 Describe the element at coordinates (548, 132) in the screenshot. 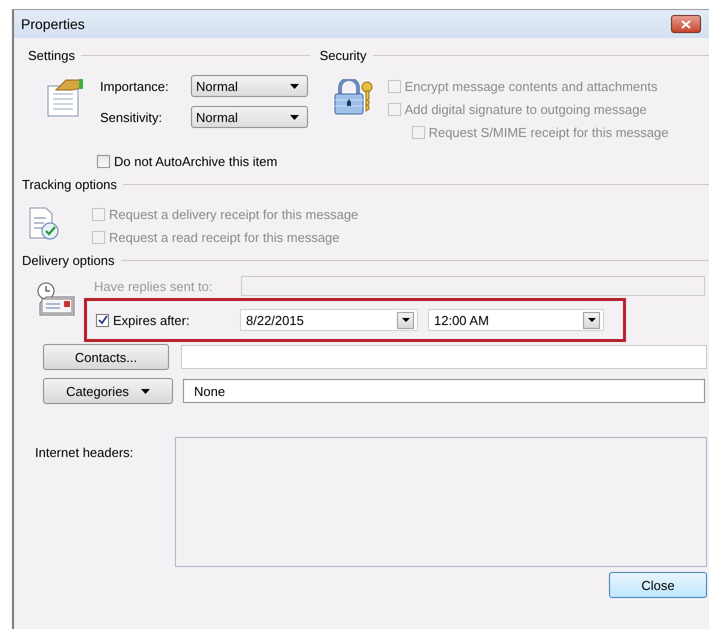

I see `checkbox-label: Request S/MIME receipt for this message` at that location.